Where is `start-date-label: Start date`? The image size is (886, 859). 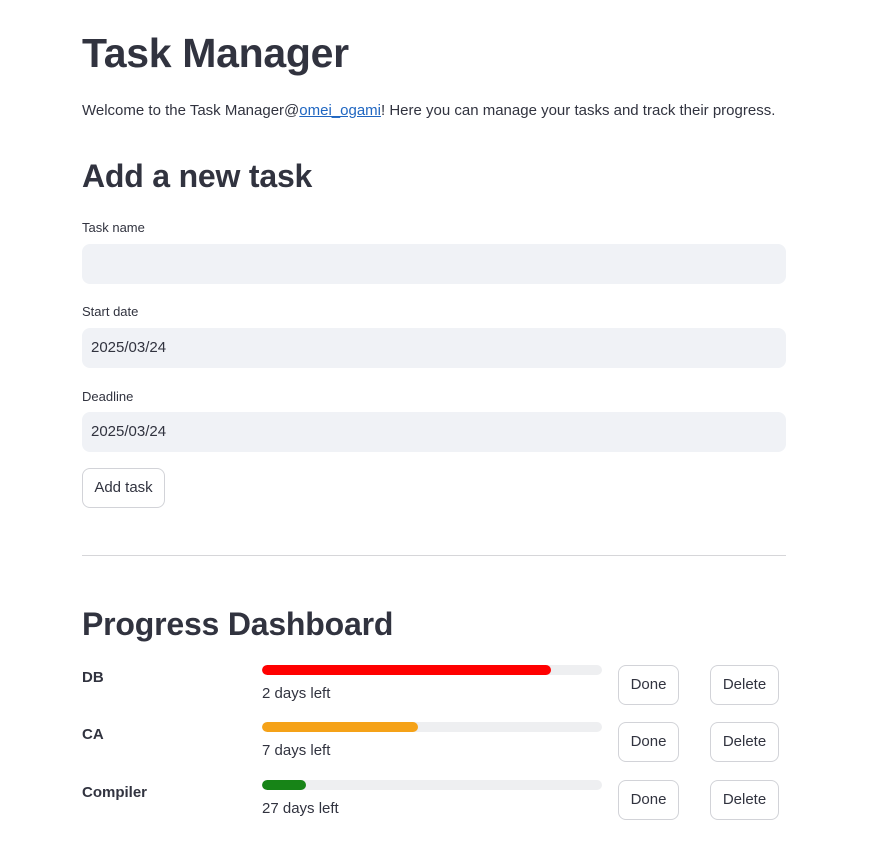
start-date-label: Start date is located at coordinates (110, 311).